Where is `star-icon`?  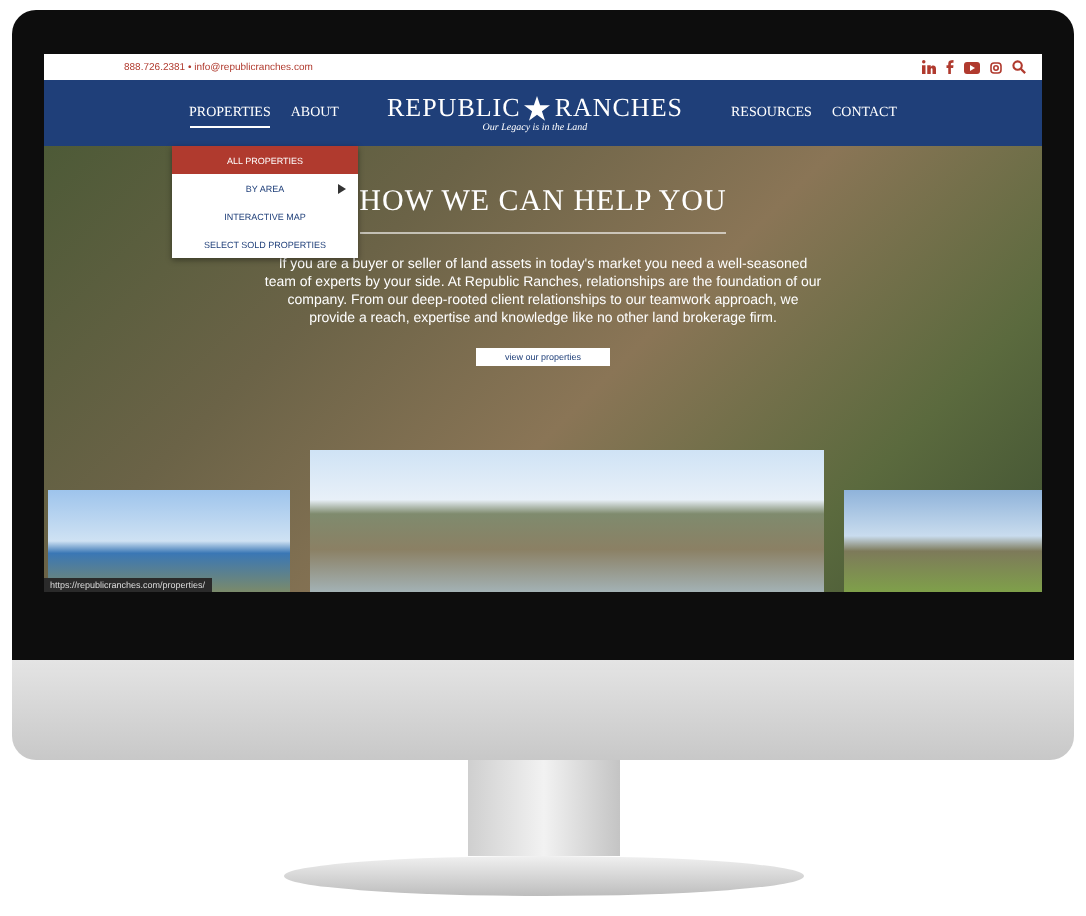
star-icon is located at coordinates (537, 108).